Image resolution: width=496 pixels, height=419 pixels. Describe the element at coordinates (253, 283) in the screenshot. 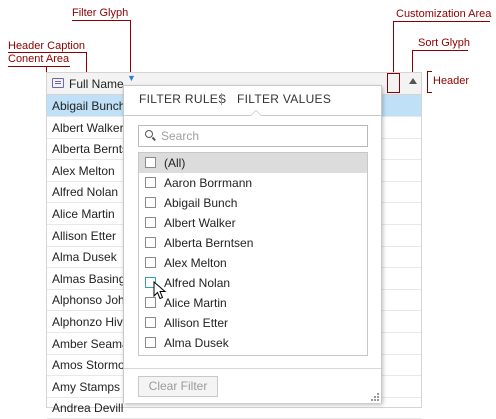

I see `list-item: Alfred Nolan` at that location.